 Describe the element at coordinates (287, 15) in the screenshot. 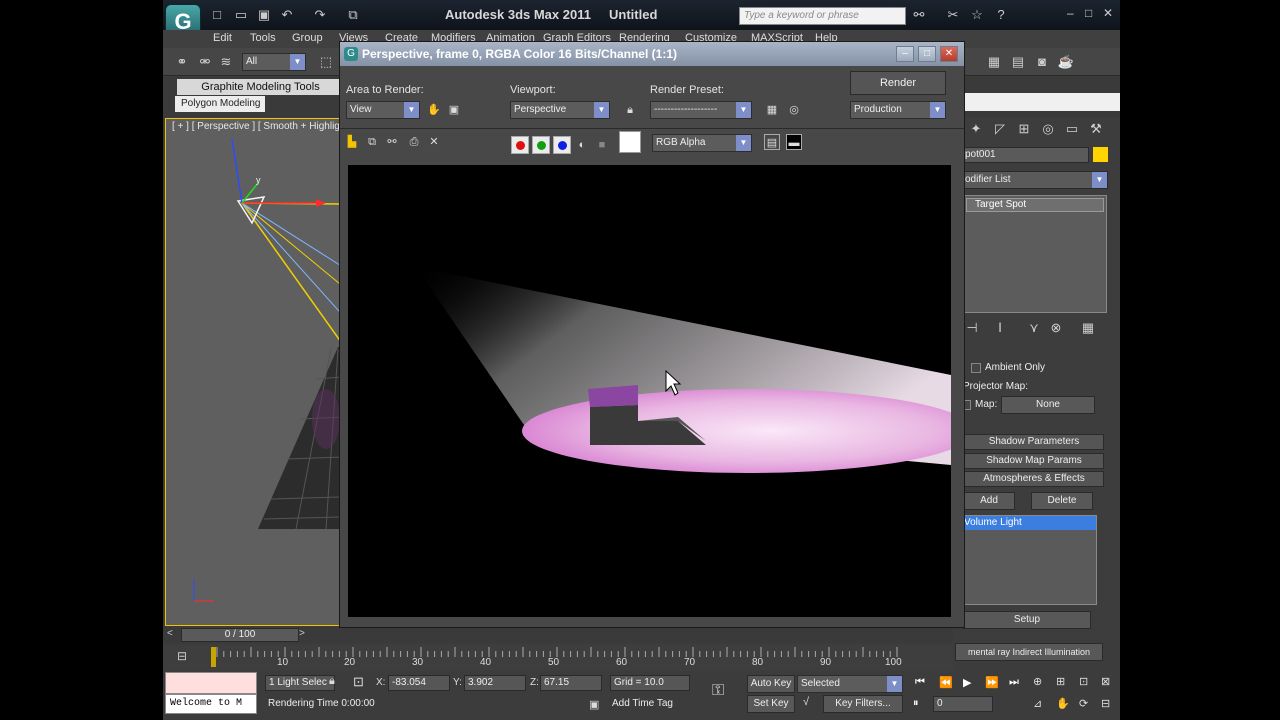

I see `undo-icon: ↶` at that location.